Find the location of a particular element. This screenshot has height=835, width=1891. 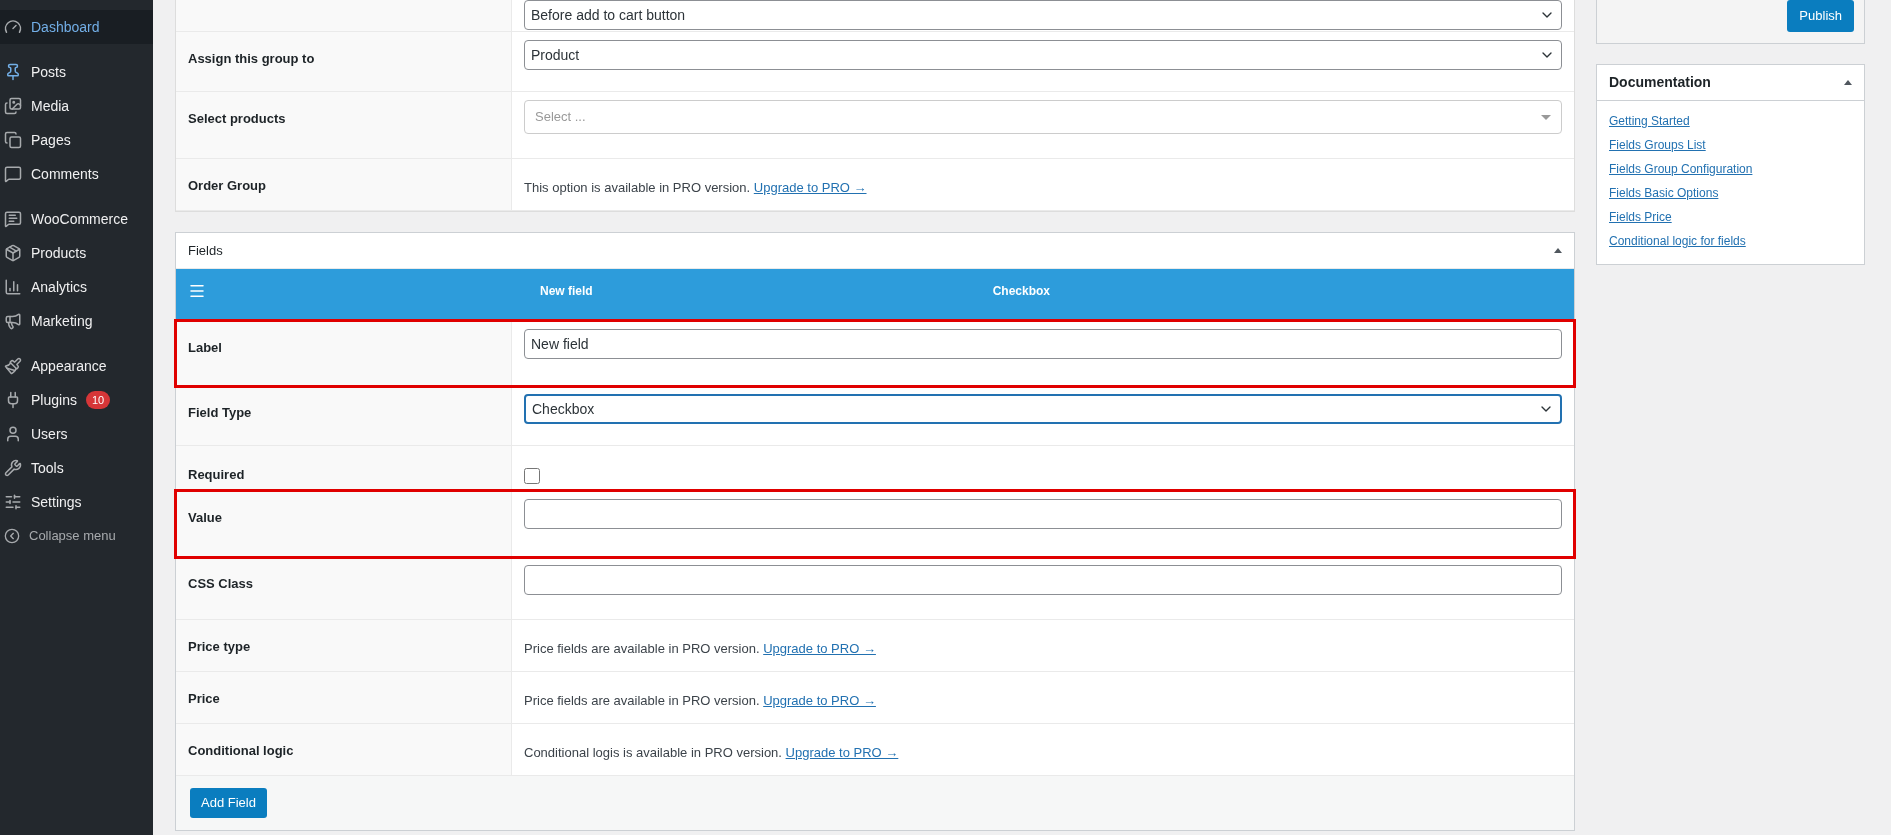

row-label: Value is located at coordinates (205, 517).